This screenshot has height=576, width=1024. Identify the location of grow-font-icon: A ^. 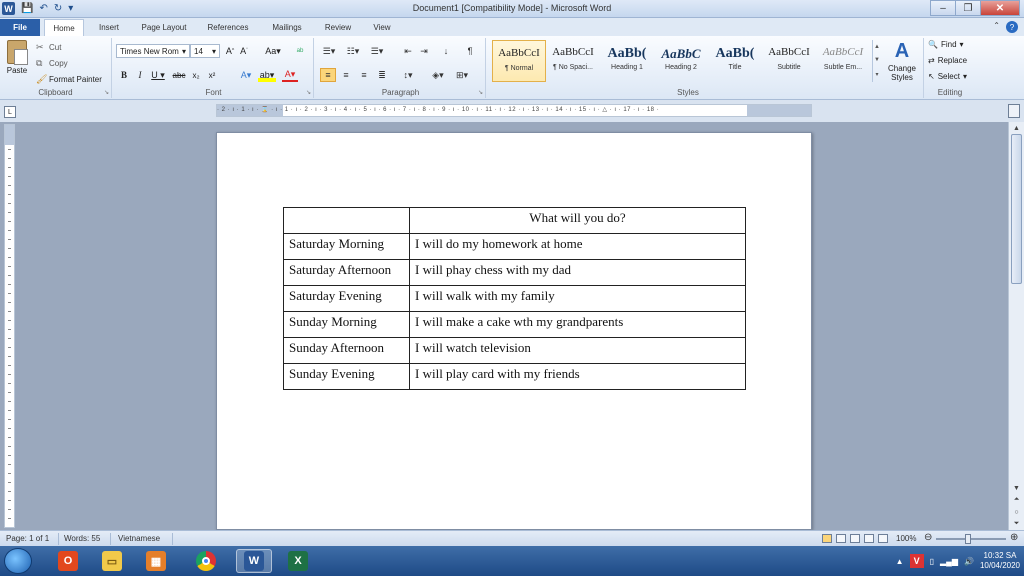
(230, 51).